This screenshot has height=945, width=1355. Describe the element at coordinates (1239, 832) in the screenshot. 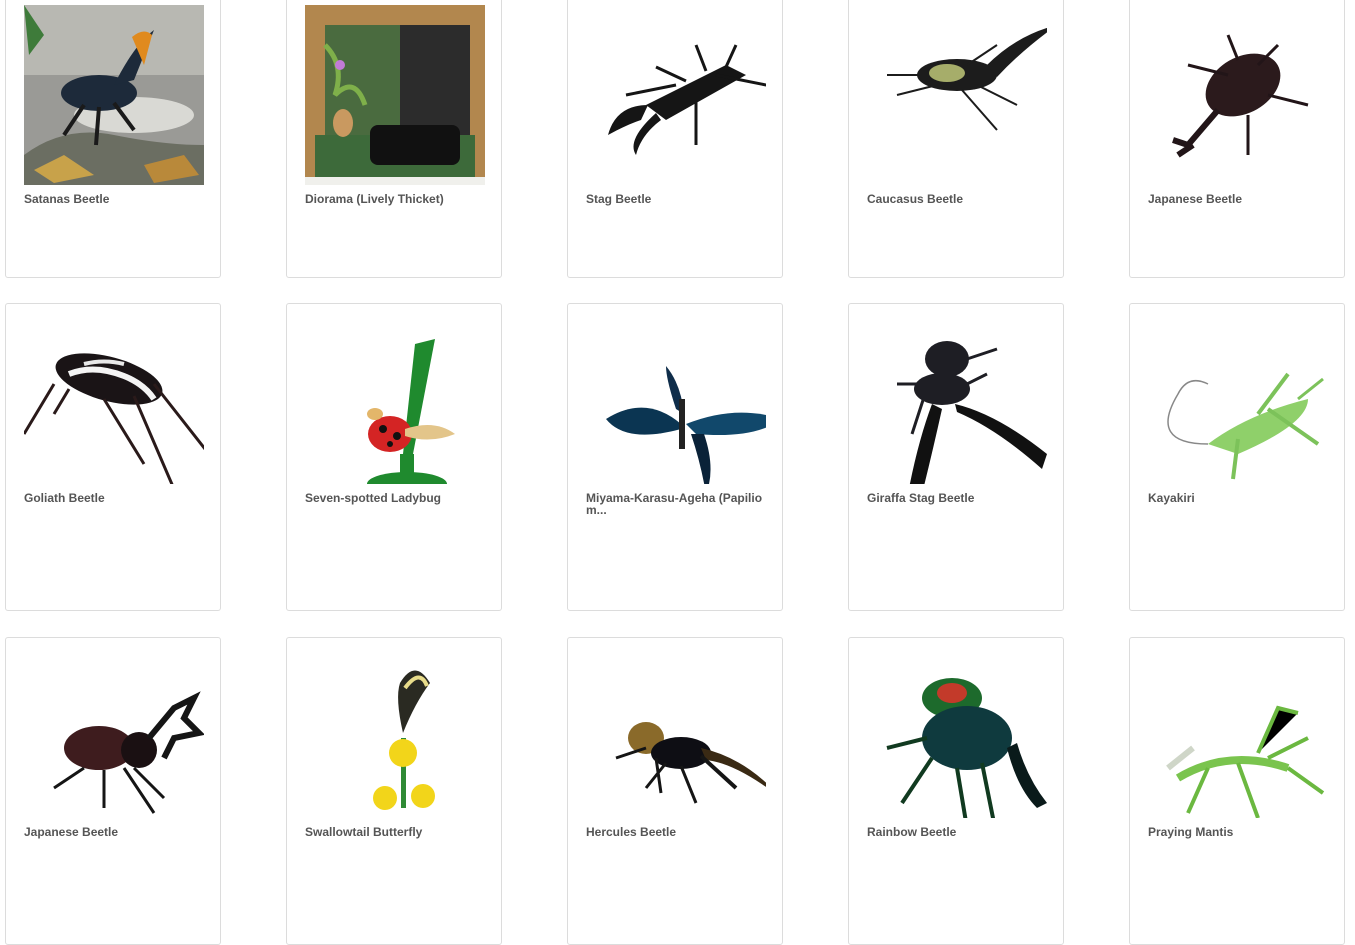

I see `product-title: Praying Mantis` at that location.